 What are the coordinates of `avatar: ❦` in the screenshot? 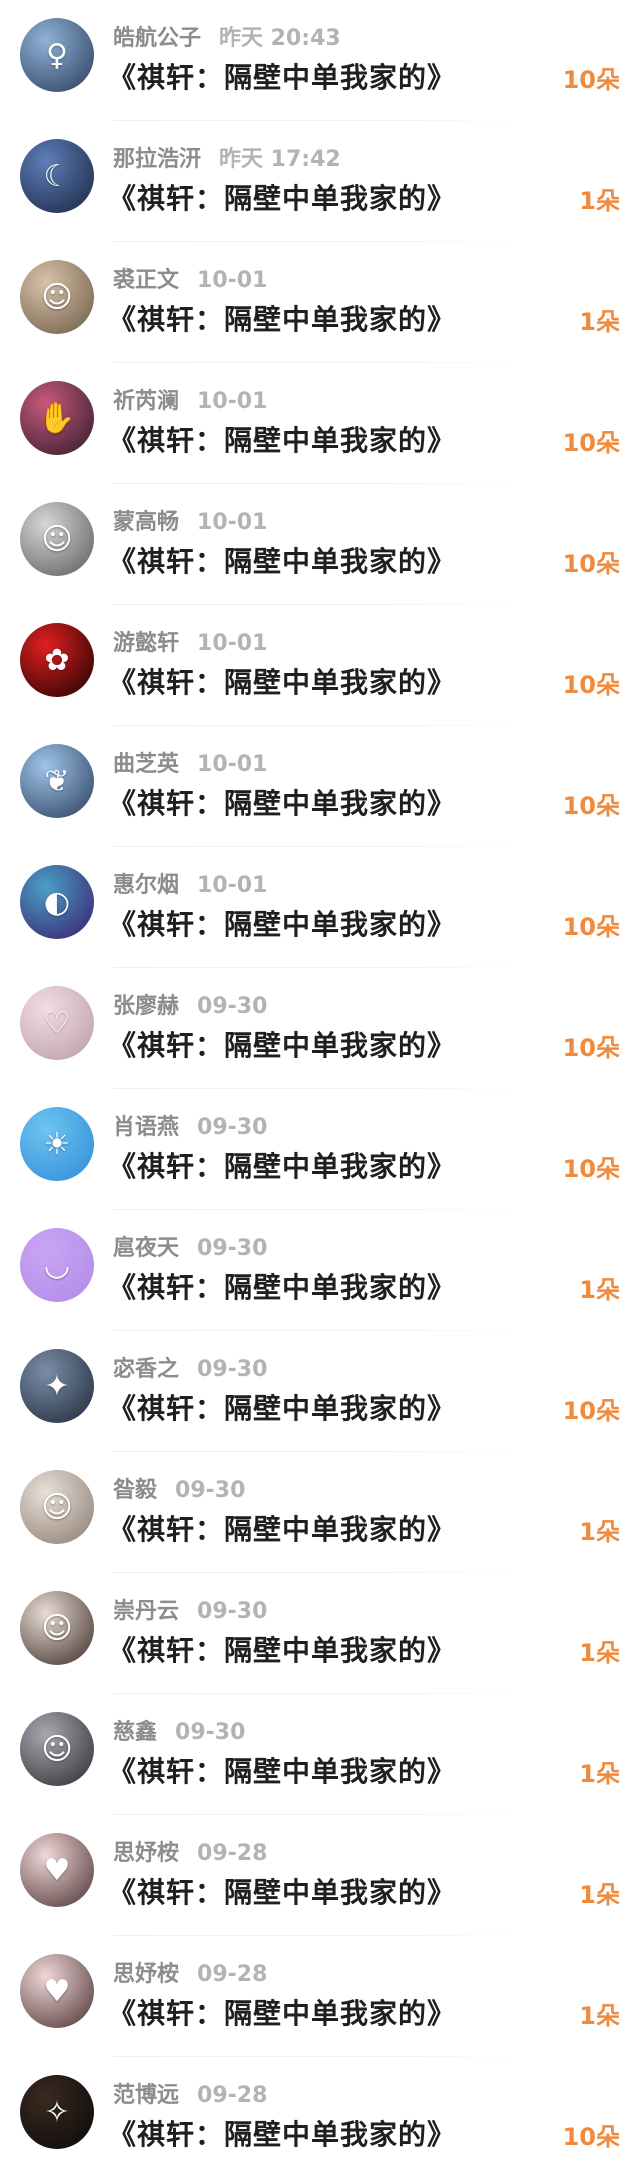 It's located at (57, 781).